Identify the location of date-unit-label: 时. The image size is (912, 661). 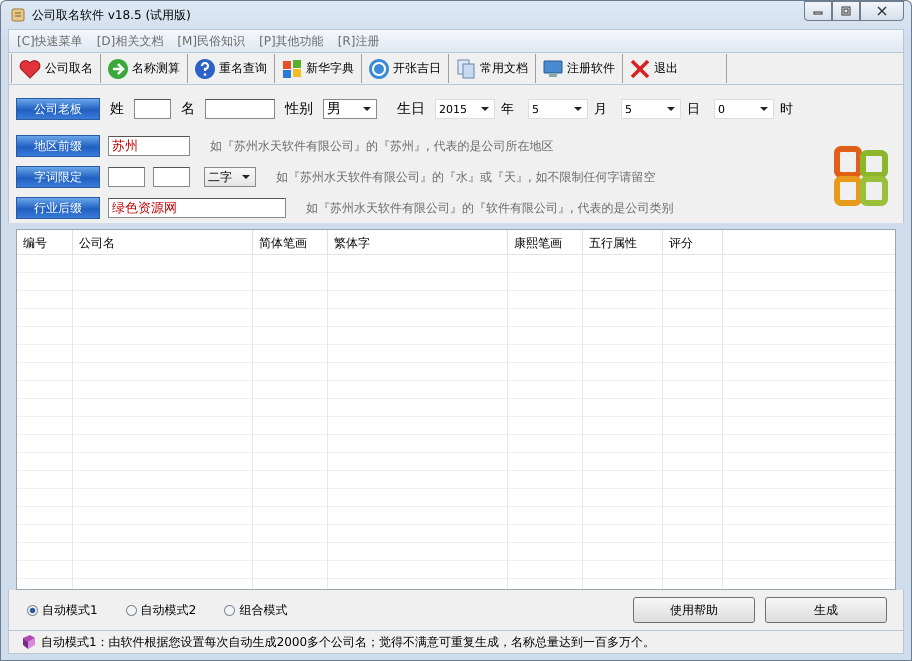
(786, 109).